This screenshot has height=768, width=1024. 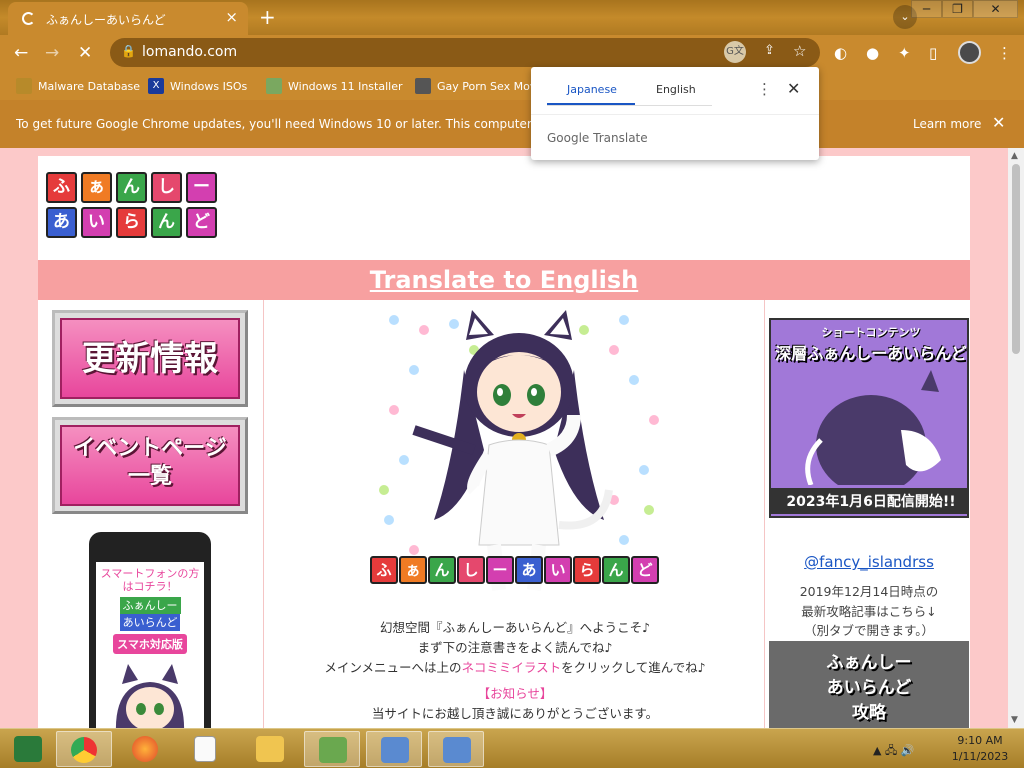 I want to click on welcome-line-3: メインメニューへは上のネコミミイラストをクリックして進んでね♪, so click(x=515, y=668).